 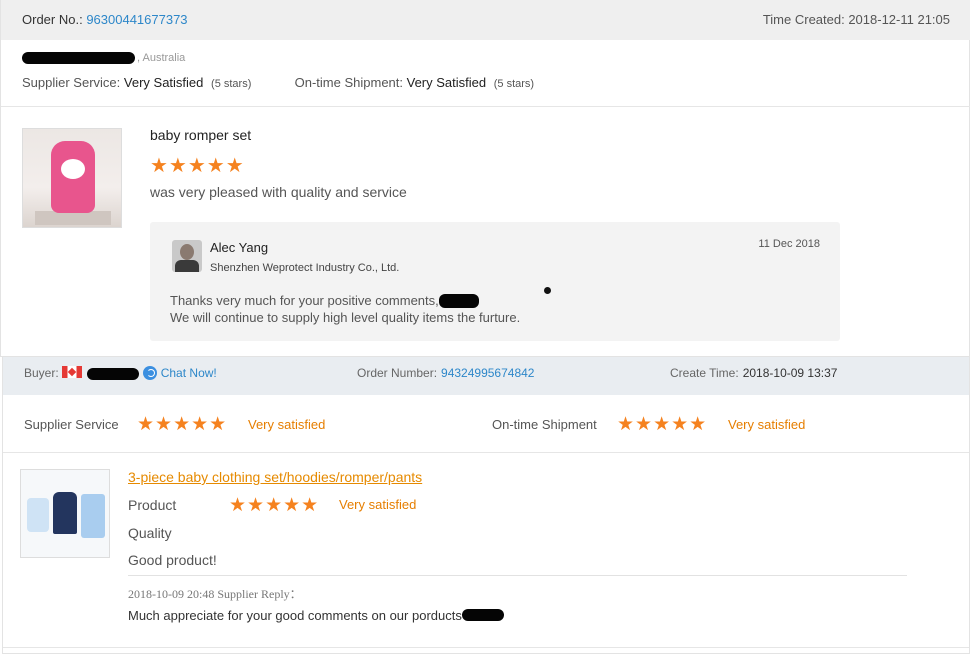 I want to click on supplier-reply-meta: 2018-10-09 20:48 Supplier Reply：, so click(x=215, y=594).